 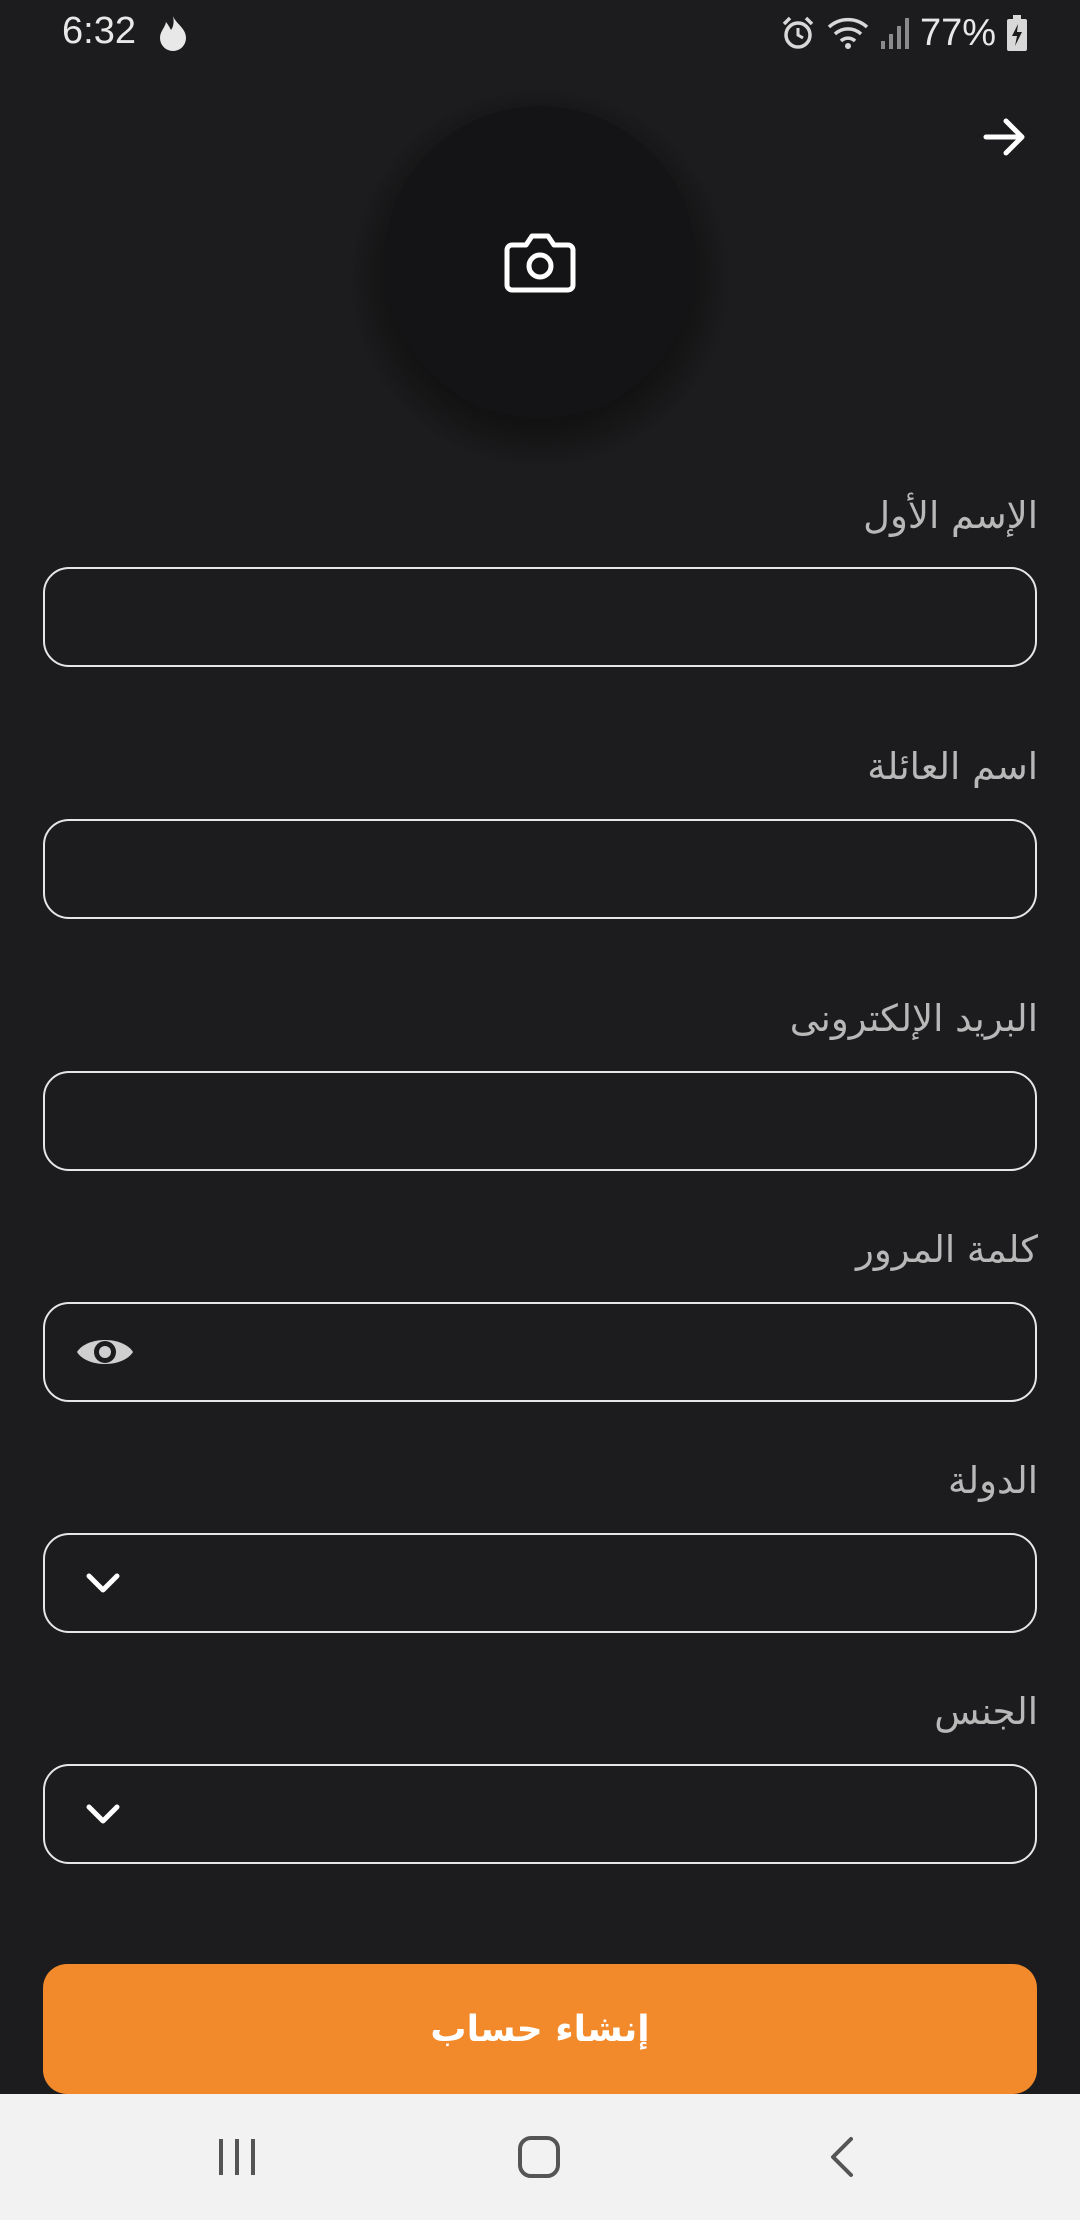 I want to click on battery-percent: 77%, so click(x=957, y=32).